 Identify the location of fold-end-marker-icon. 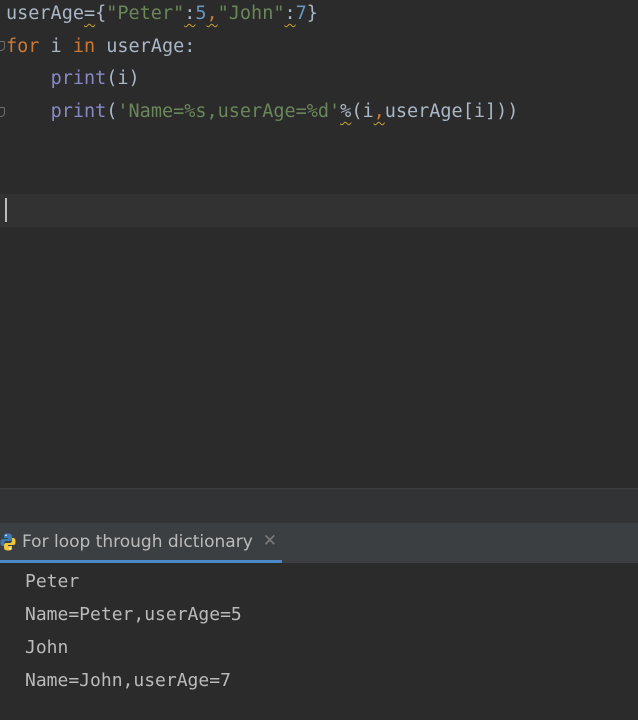
(2, 112).